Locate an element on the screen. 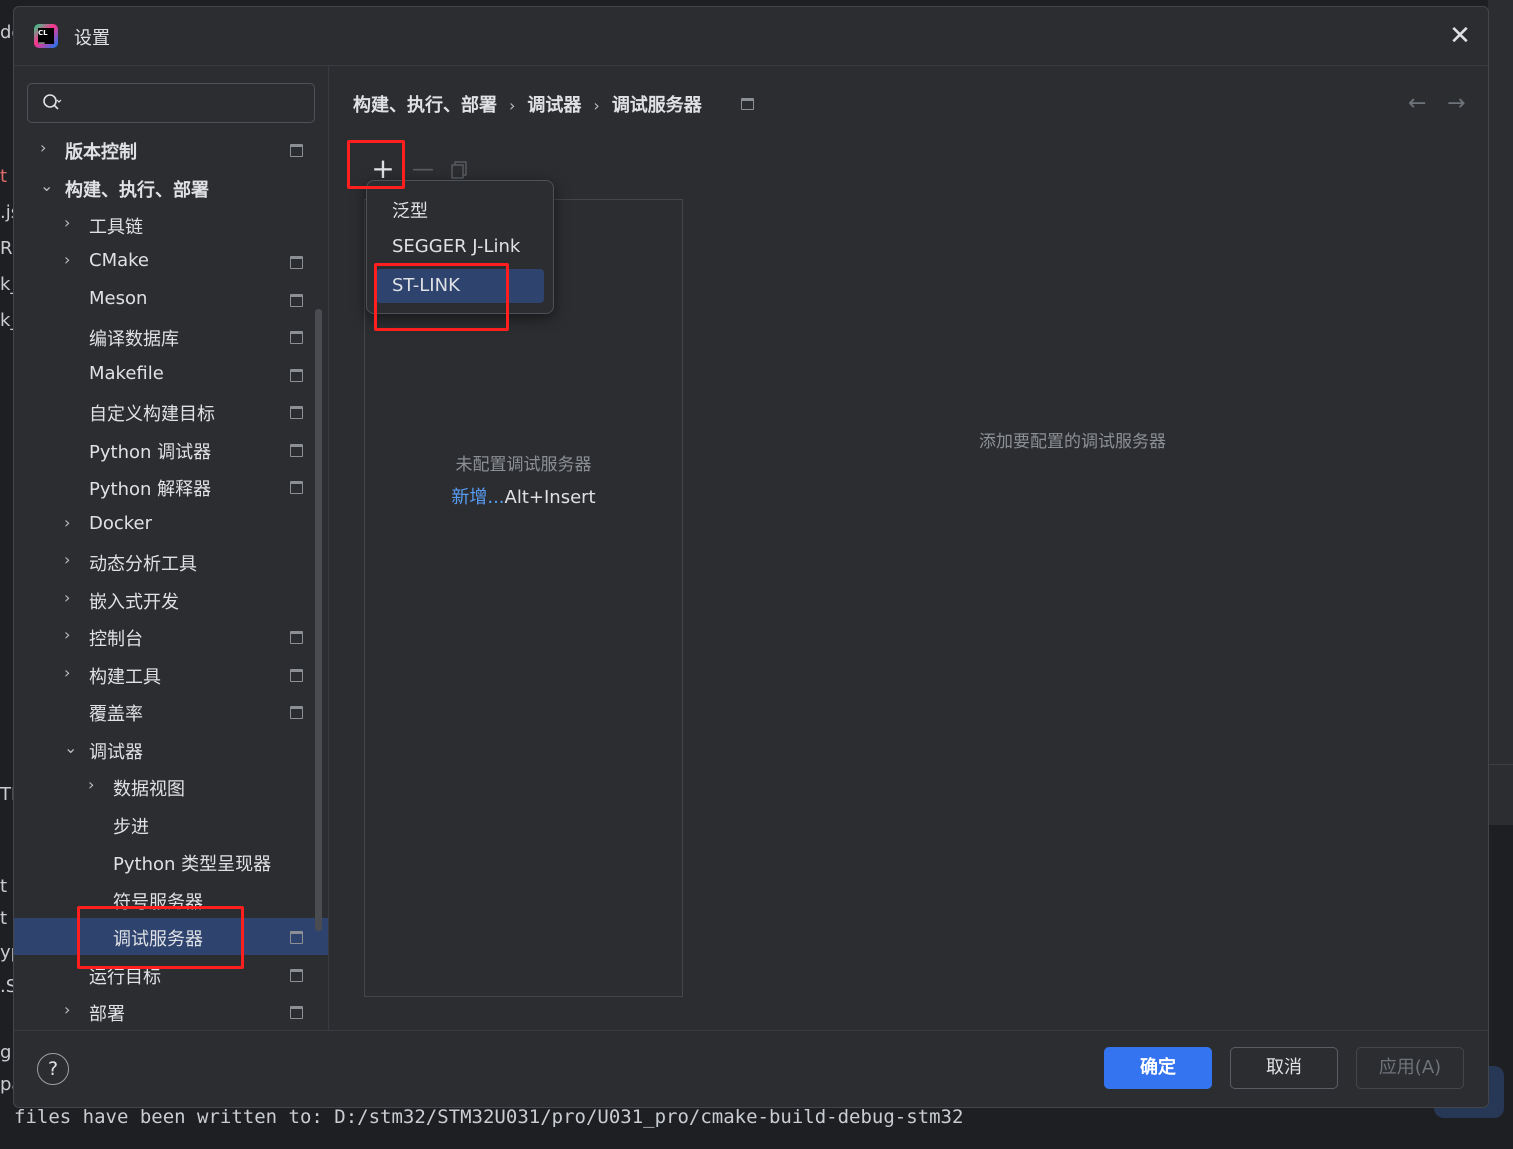  tree-item-label: Makefile is located at coordinates (126, 373).